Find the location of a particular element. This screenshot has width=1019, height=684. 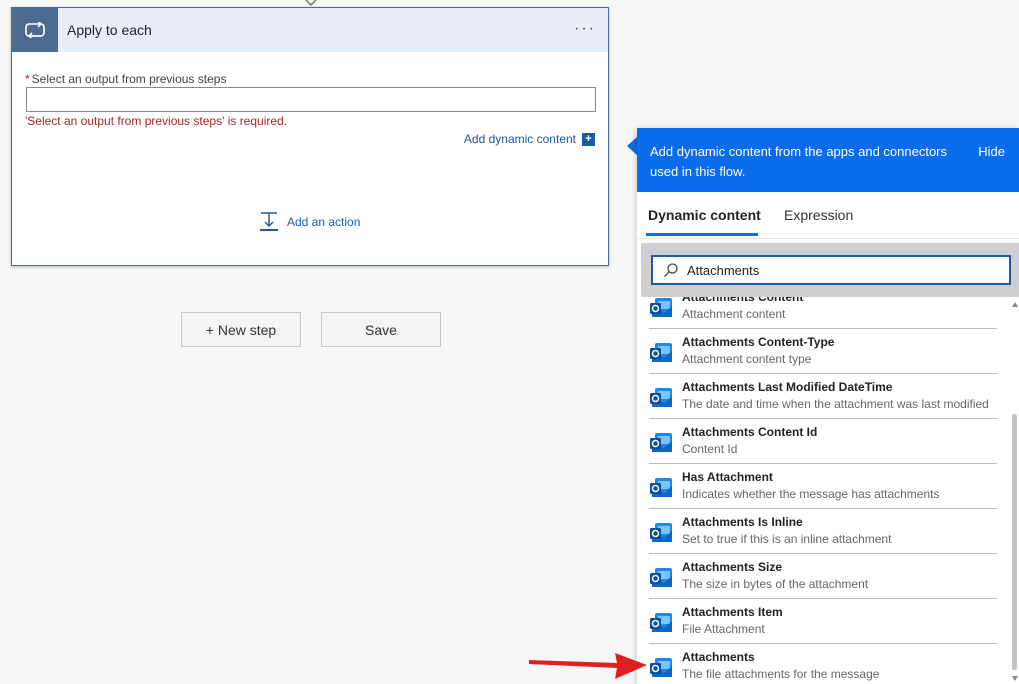

field-label: * Select an output from previous steps is located at coordinates (125, 79).